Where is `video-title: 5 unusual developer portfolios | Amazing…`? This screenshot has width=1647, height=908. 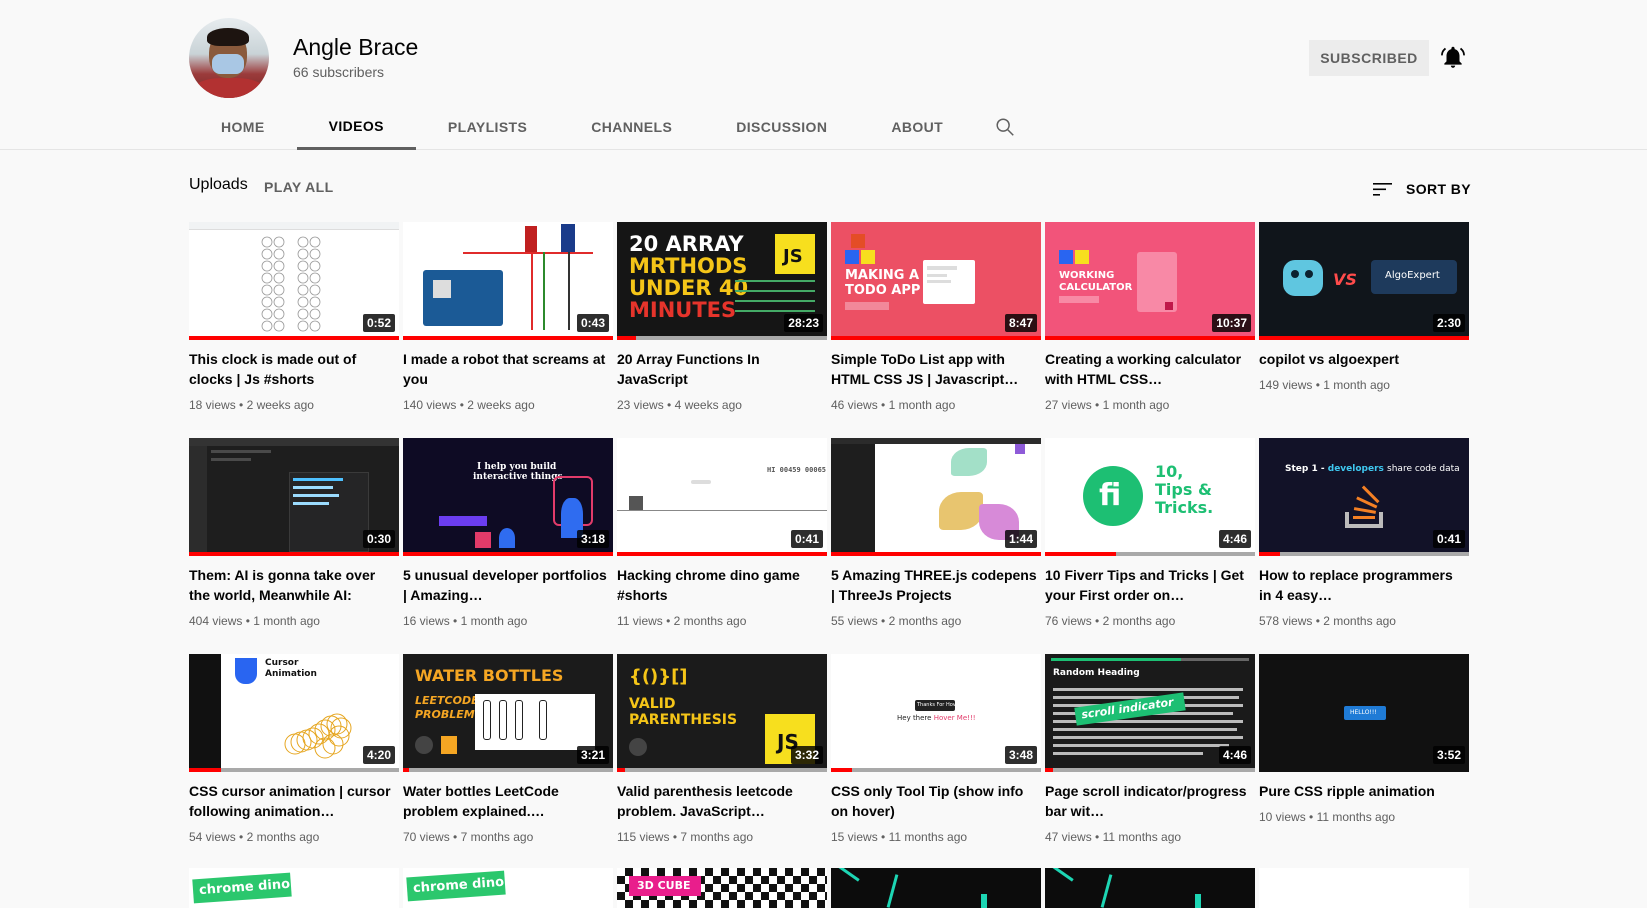
video-title: 5 unusual developer portfolios | Amazing… is located at coordinates (508, 585).